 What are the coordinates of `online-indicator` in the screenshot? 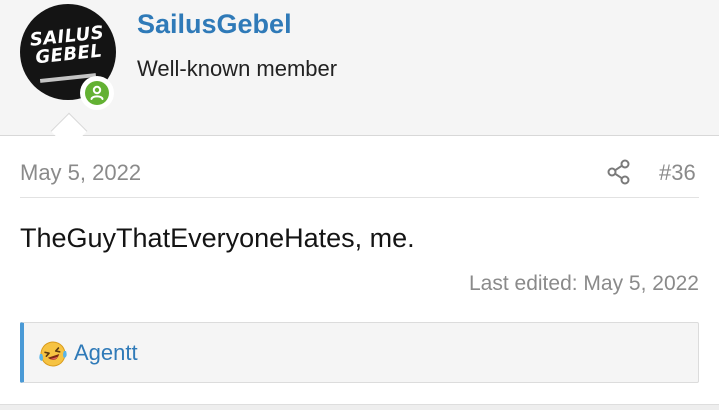 It's located at (97, 93).